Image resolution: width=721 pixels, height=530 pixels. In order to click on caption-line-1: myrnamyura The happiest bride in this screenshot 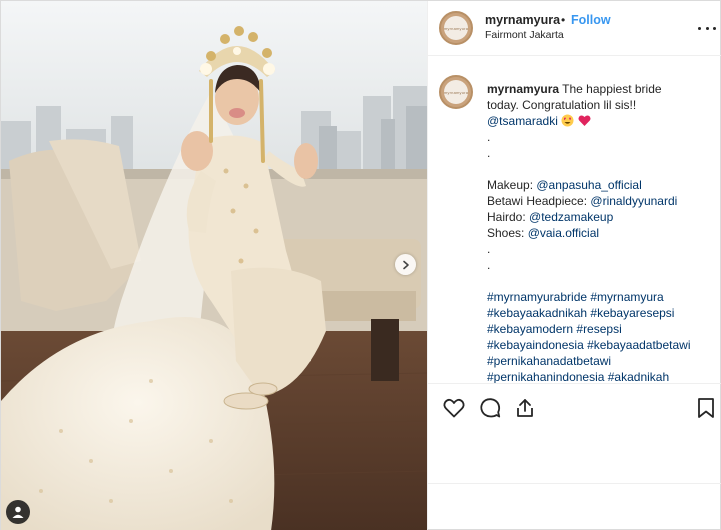, I will do `click(599, 89)`.